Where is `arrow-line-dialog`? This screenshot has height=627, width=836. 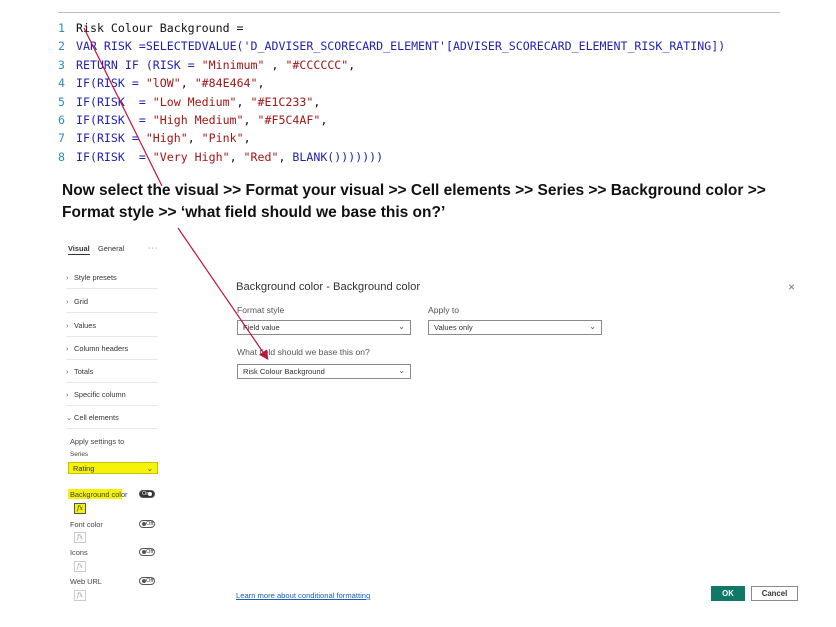 arrow-line-dialog is located at coordinates (223, 293).